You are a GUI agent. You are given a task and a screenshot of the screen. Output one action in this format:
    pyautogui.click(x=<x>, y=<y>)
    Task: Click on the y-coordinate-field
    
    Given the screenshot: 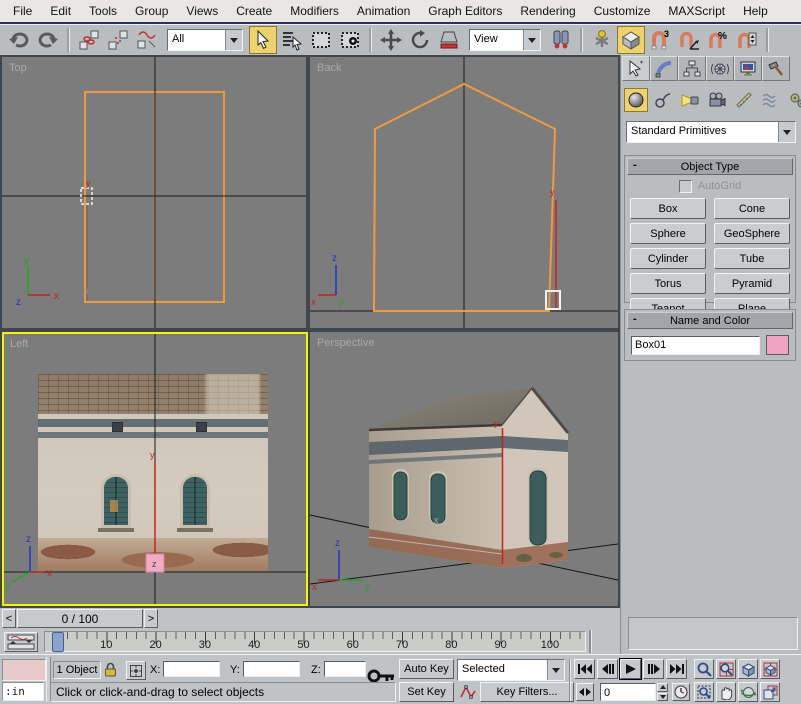 What is the action you would take?
    pyautogui.click(x=271, y=669)
    